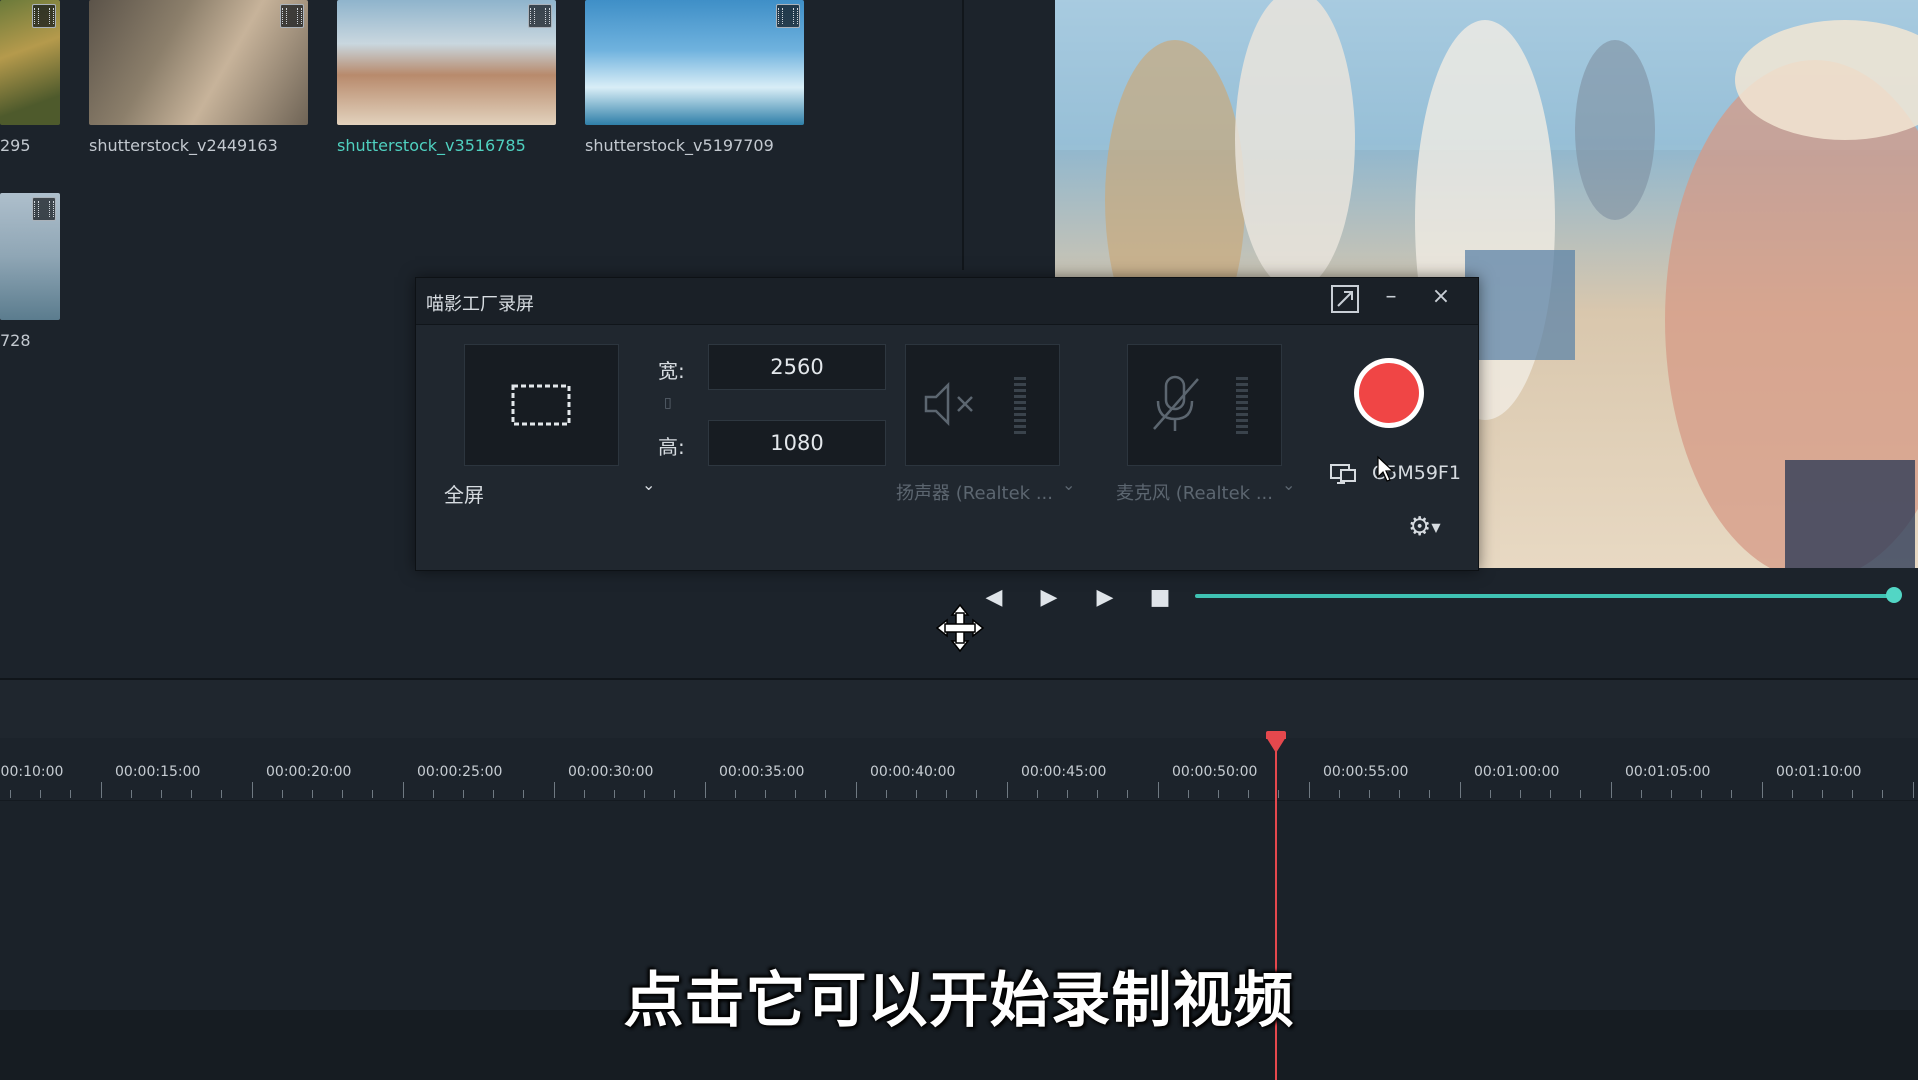 The width and height of the screenshot is (1918, 1080). I want to click on speaker-panel, so click(982, 405).